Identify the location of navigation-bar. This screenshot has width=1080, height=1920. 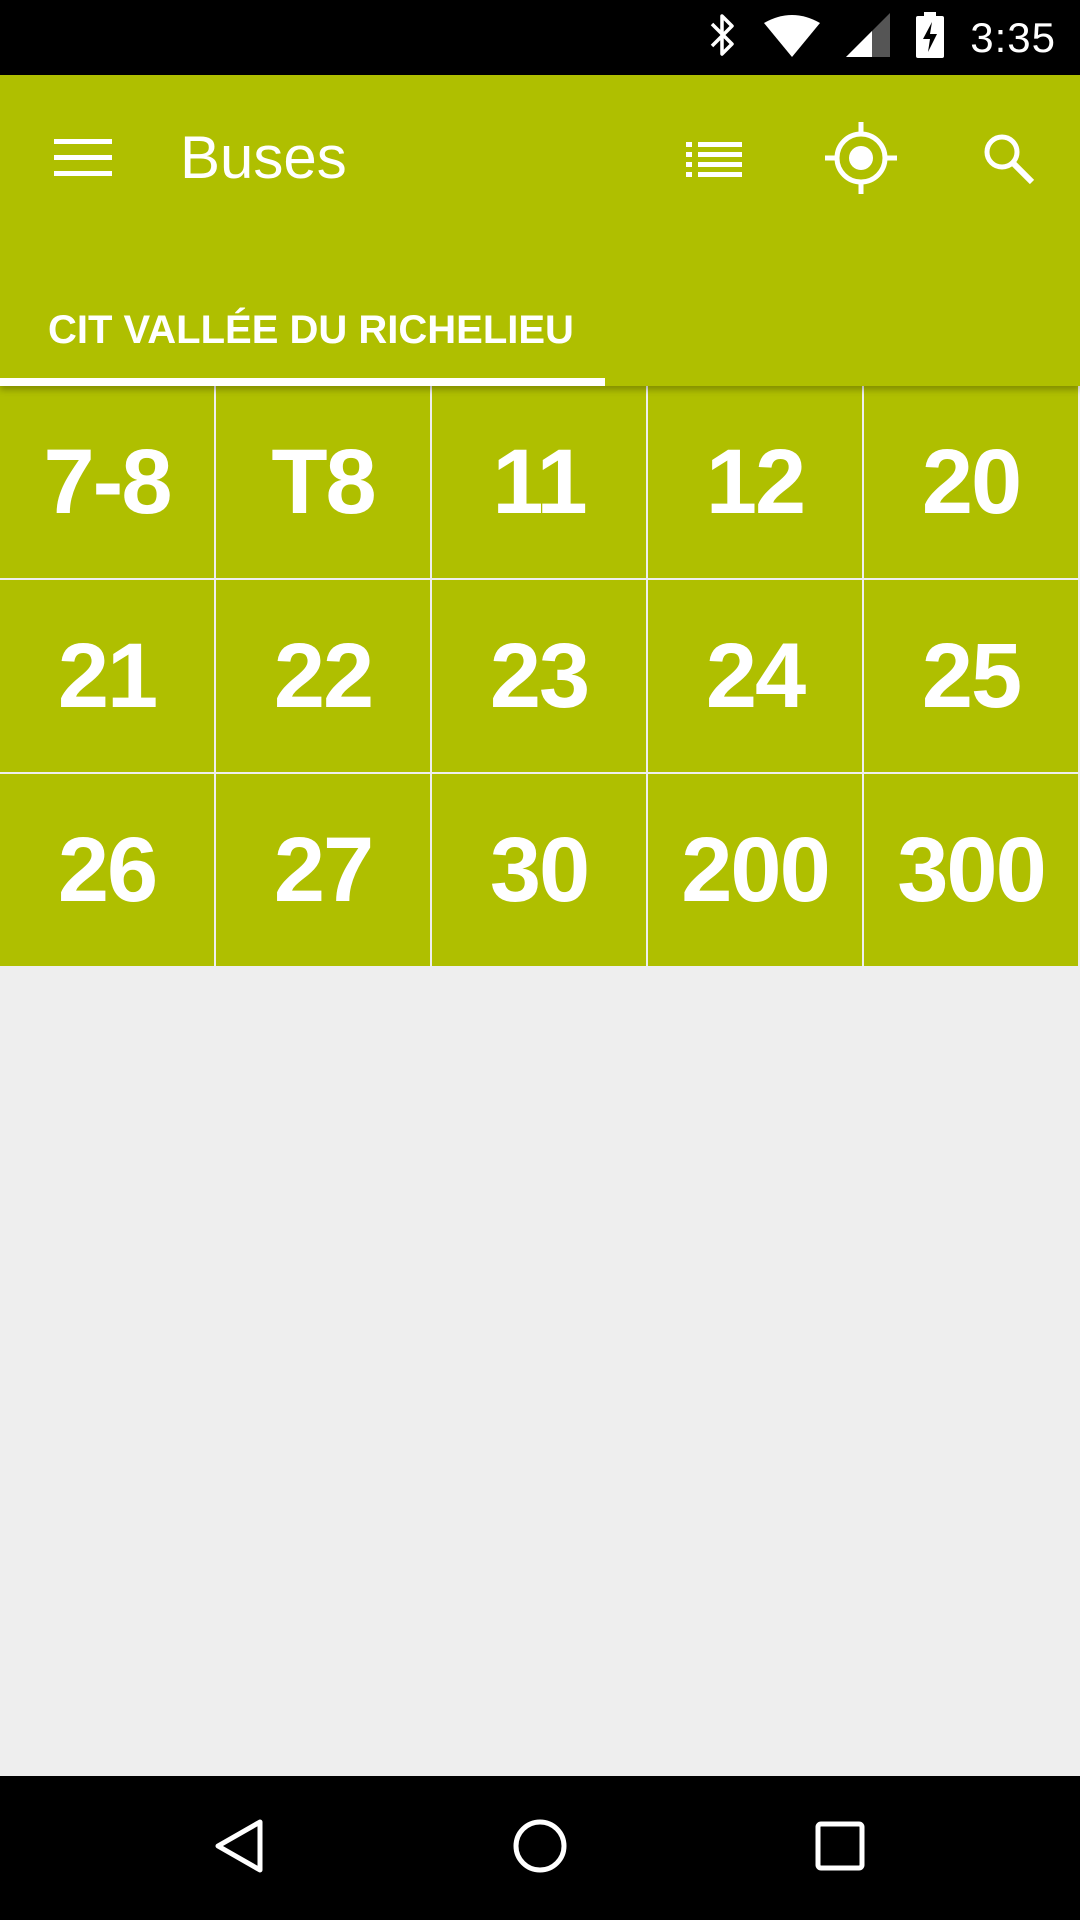
(540, 1848).